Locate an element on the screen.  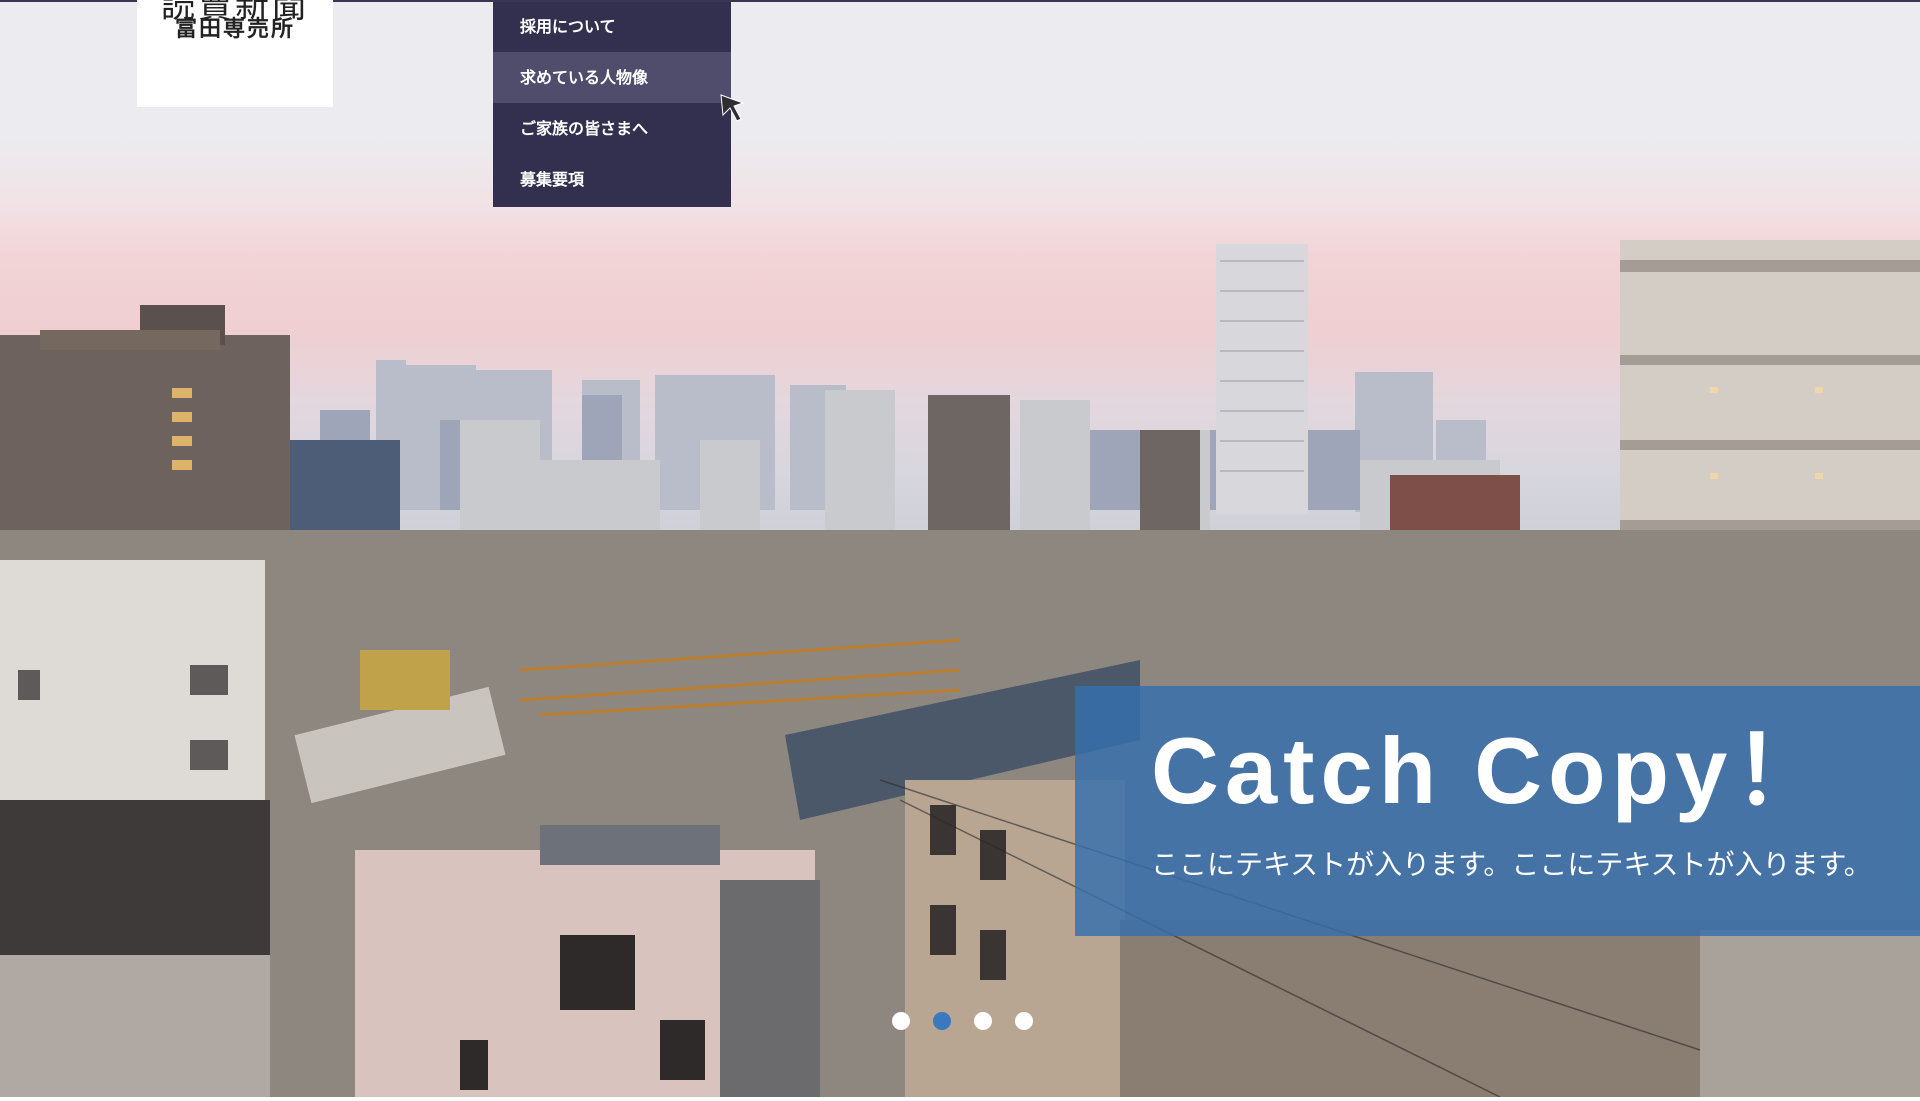
menu-item-ideal-candidate: 求めている人物像 is located at coordinates (612, 77).